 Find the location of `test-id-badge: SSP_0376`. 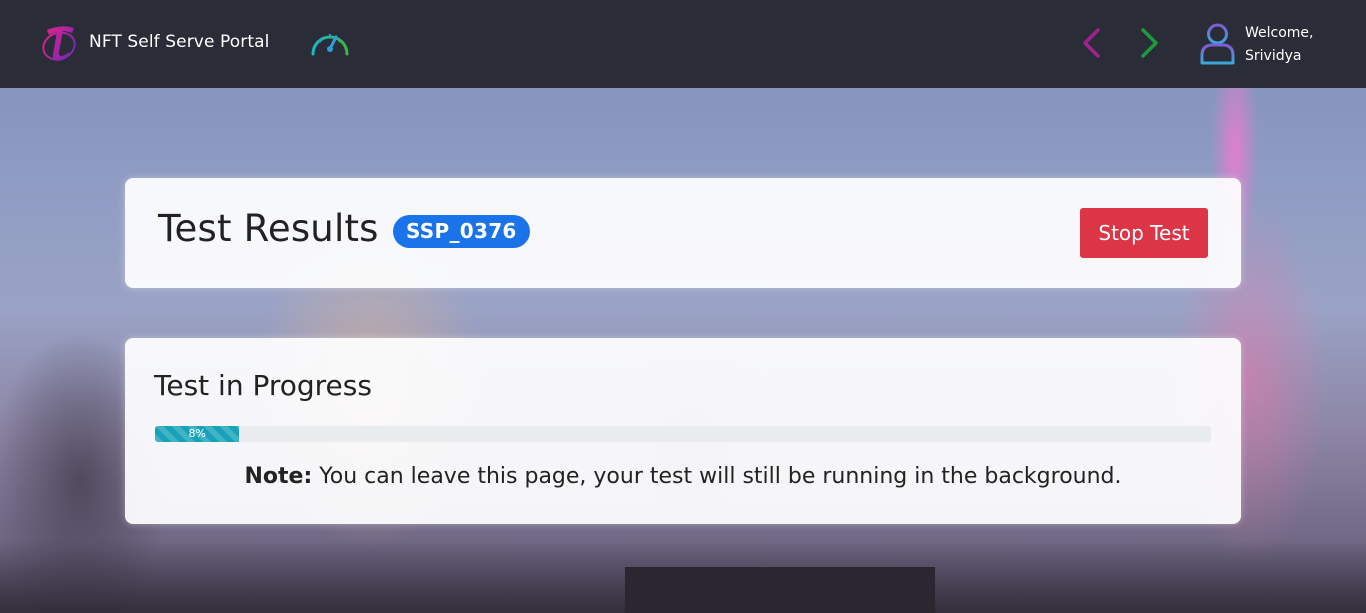

test-id-badge: SSP_0376 is located at coordinates (461, 231).